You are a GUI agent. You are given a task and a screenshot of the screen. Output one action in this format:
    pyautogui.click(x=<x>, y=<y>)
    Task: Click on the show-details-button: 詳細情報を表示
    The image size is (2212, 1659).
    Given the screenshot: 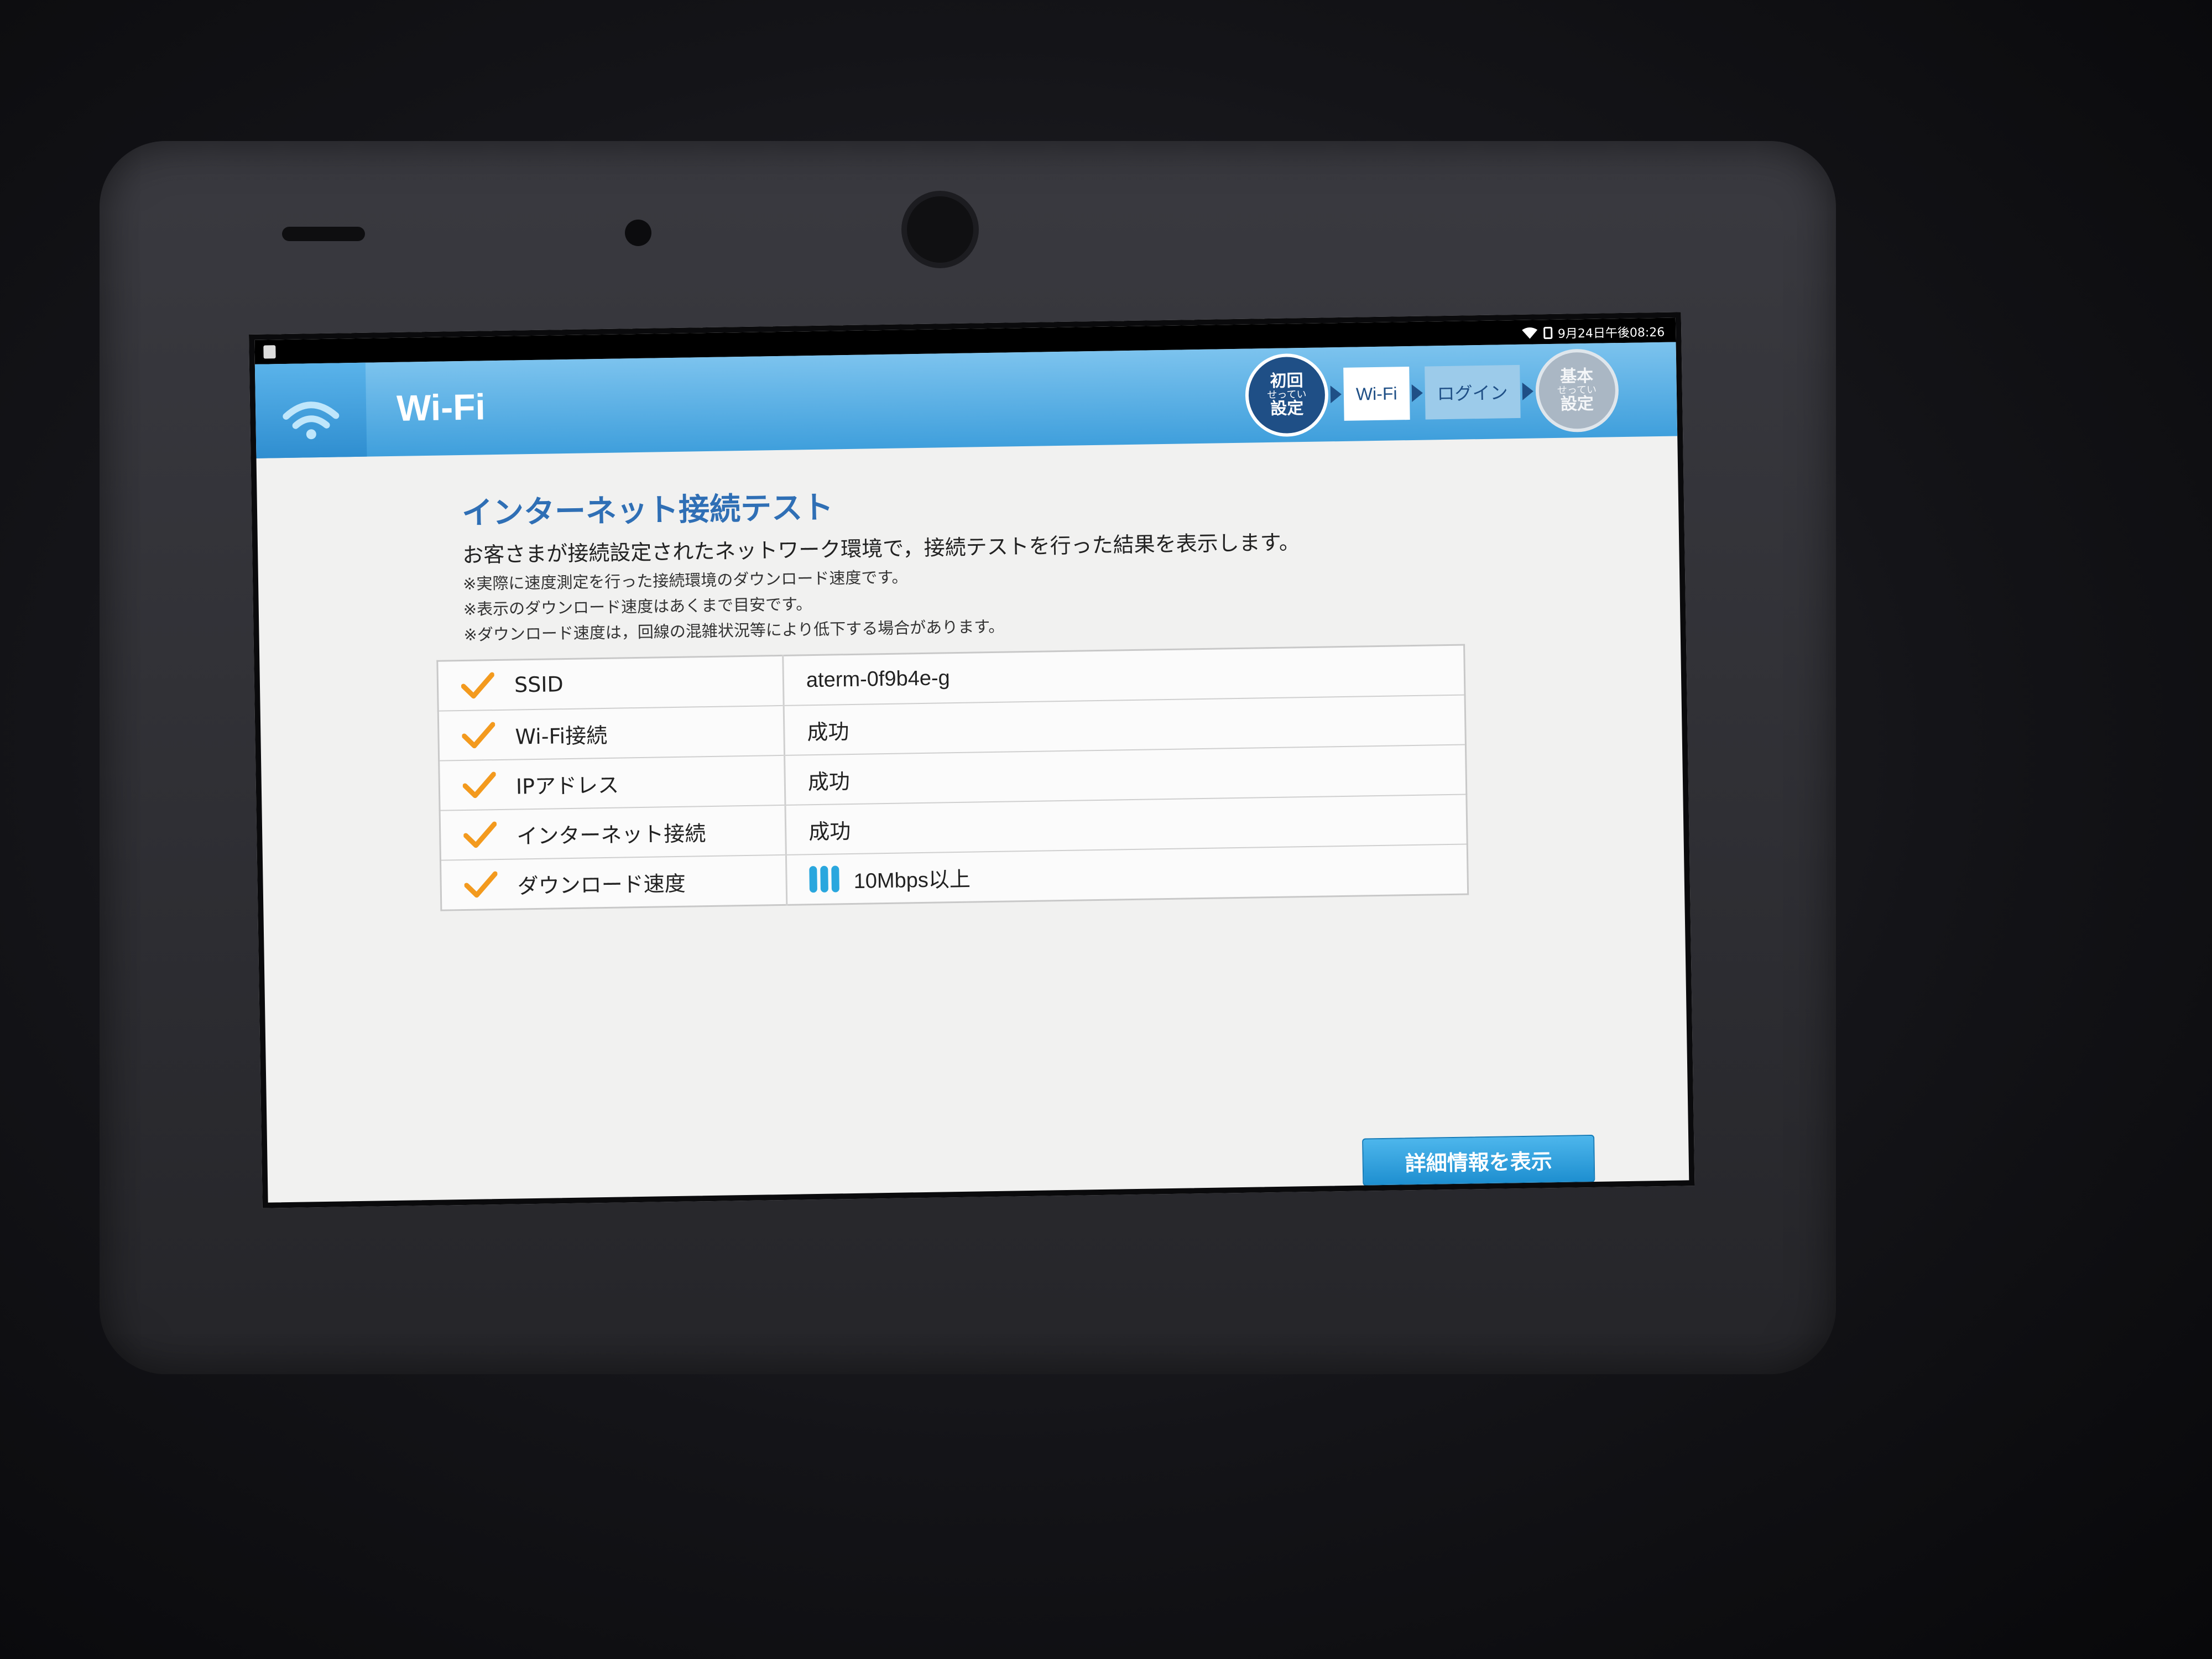 What is the action you would take?
    pyautogui.click(x=1479, y=1160)
    